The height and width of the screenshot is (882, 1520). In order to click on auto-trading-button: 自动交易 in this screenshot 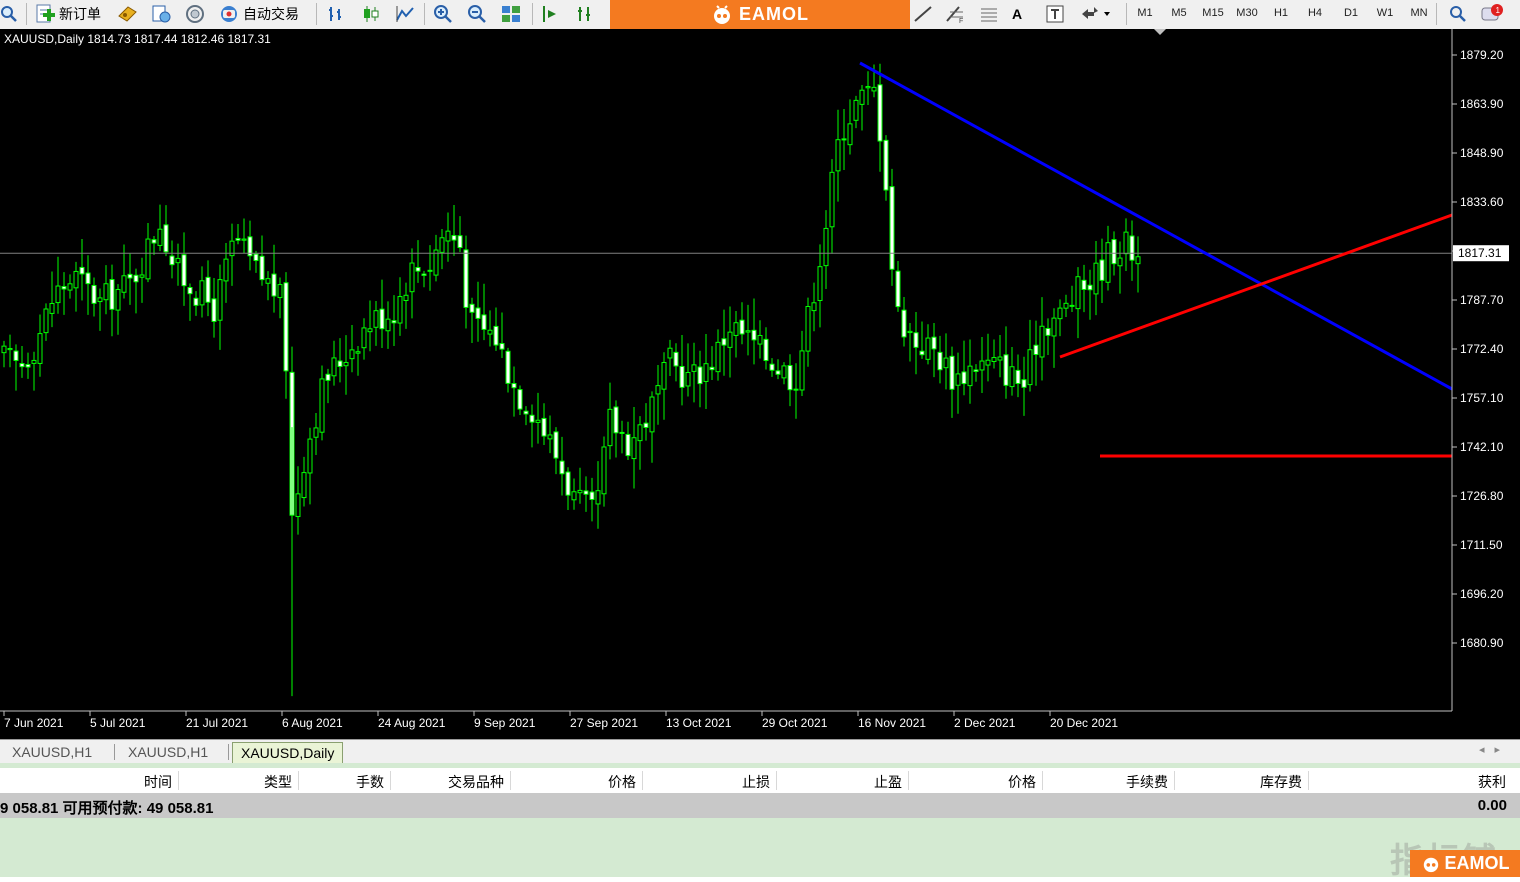, I will do `click(258, 14)`.